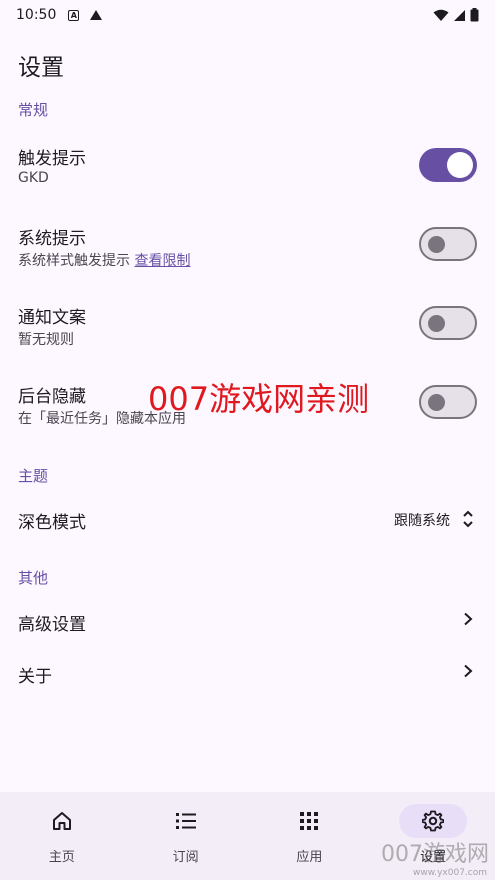  Describe the element at coordinates (33, 110) in the screenshot. I see `section-header-general: 常规` at that location.